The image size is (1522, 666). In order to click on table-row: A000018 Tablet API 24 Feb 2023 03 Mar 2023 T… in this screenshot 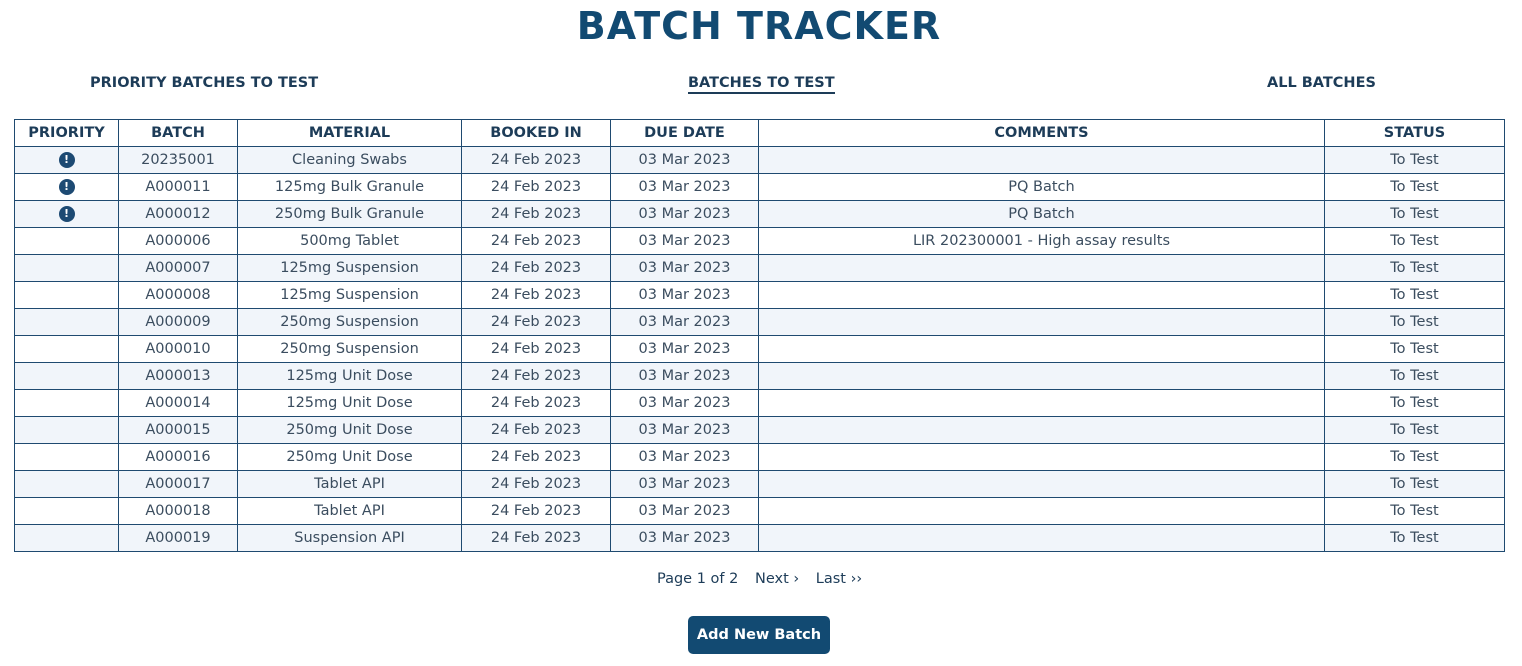, I will do `click(759, 511)`.